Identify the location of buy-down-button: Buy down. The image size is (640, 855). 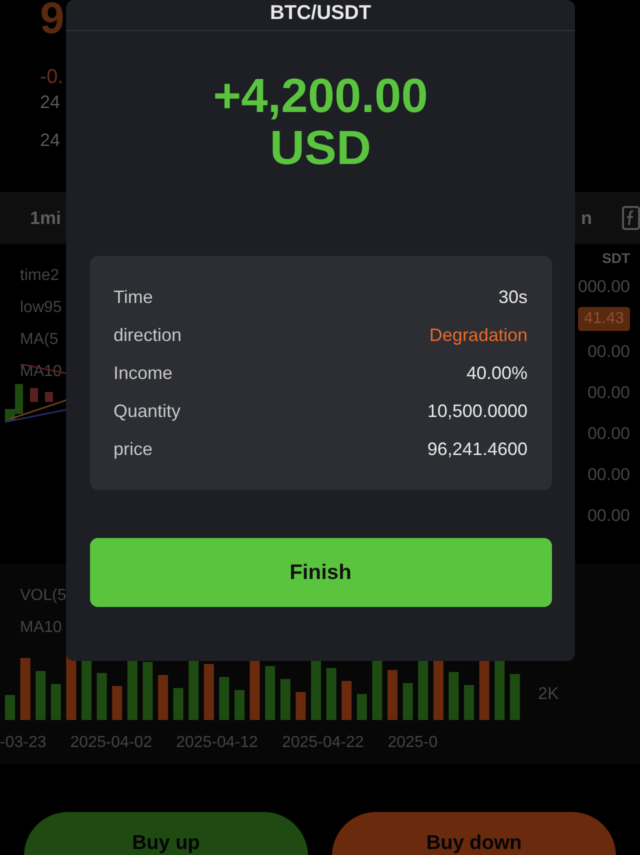
(474, 833).